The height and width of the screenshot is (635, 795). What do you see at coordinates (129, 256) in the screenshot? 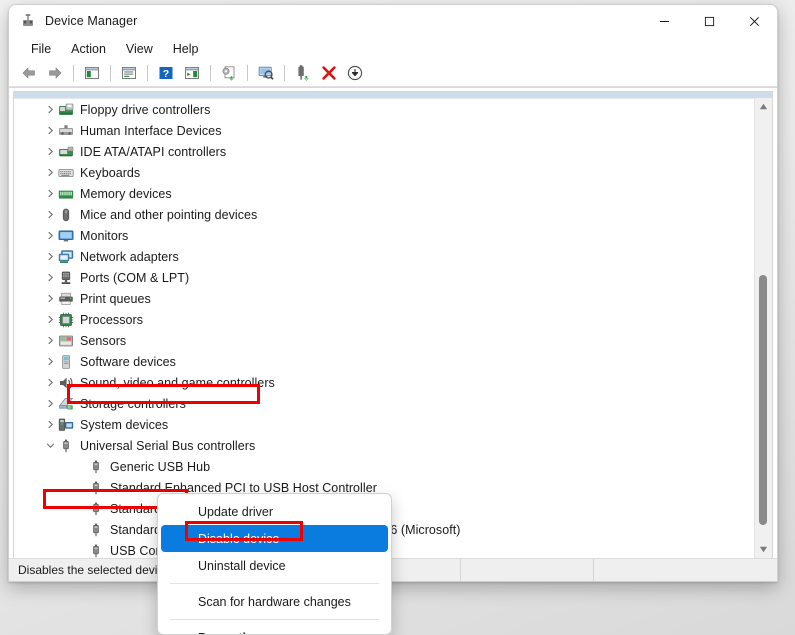
I see `tree-item-label: Network adapters` at bounding box center [129, 256].